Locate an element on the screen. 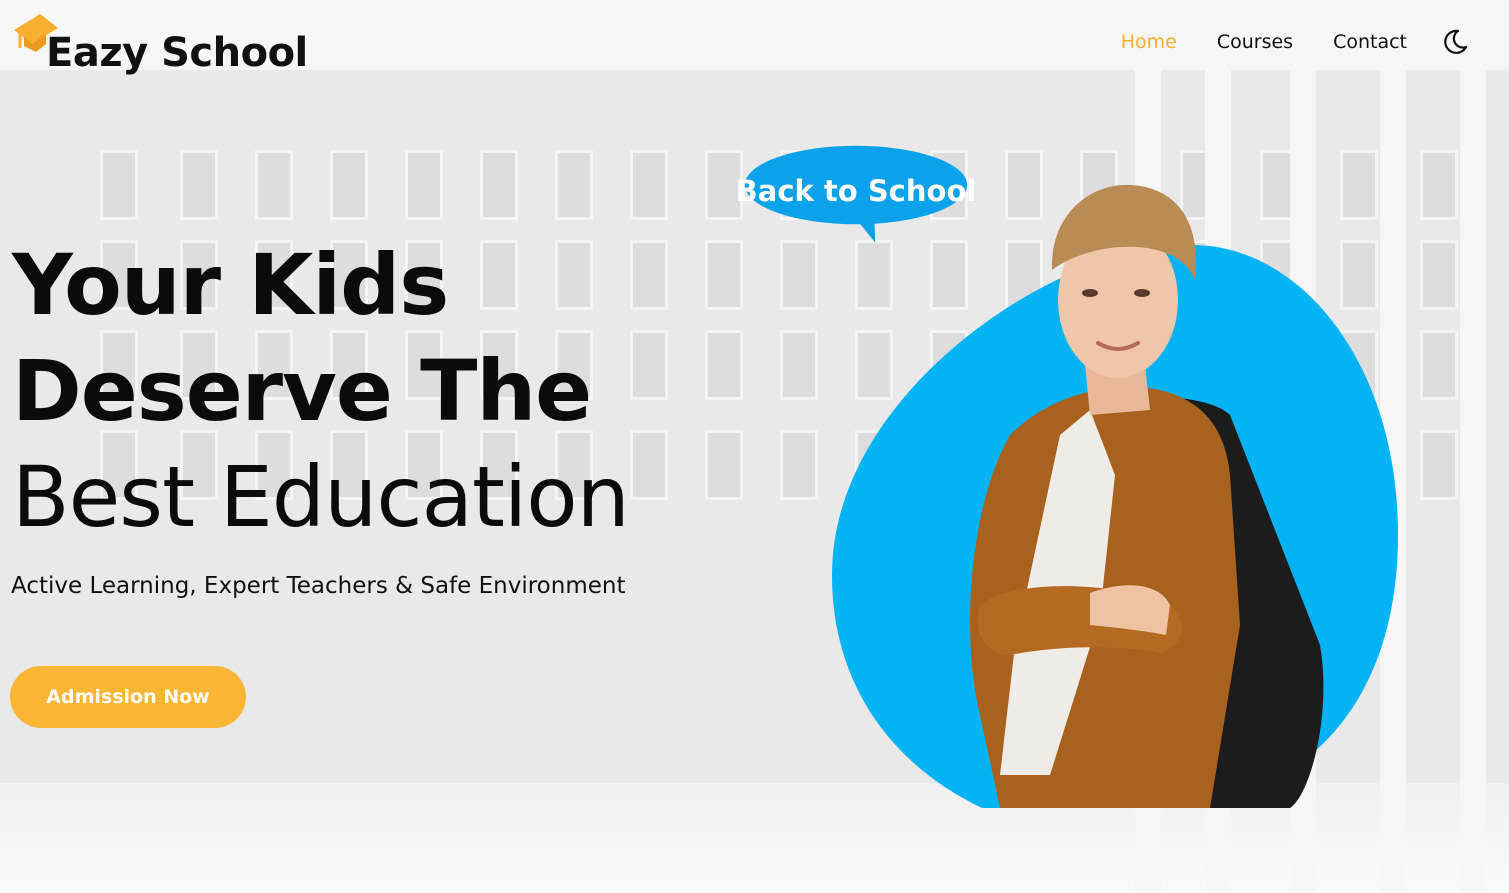 The image size is (1509, 893). hero-title-line-2: Deserve The is located at coordinates (302, 391).